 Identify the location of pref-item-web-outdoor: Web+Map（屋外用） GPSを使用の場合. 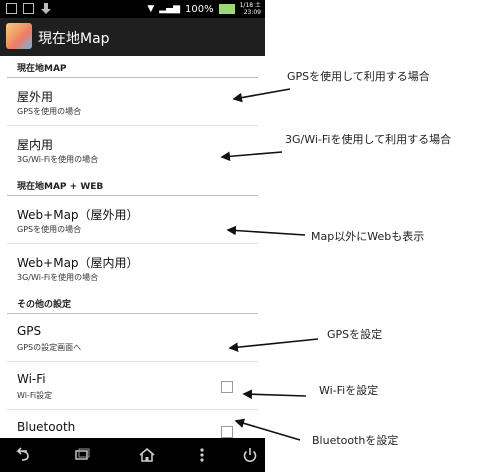
(132, 220).